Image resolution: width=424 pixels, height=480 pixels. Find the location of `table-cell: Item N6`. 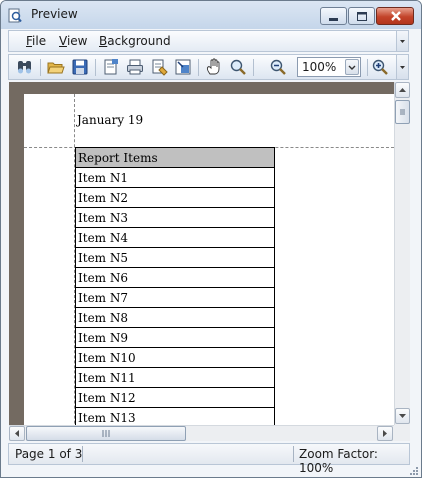

table-cell: Item N6 is located at coordinates (175, 277).